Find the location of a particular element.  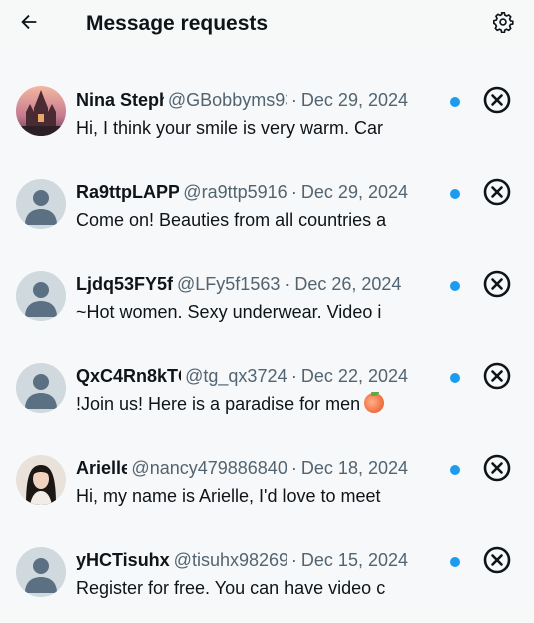

sender-name: Nina Steph is located at coordinates (120, 100).